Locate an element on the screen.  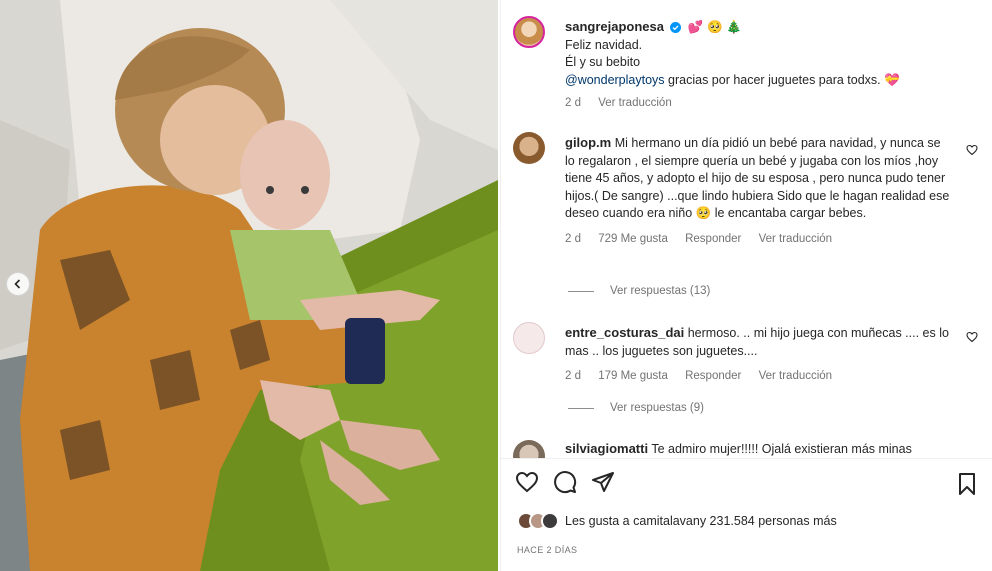
comment-username: entre_costuras_dai is located at coordinates (624, 332).